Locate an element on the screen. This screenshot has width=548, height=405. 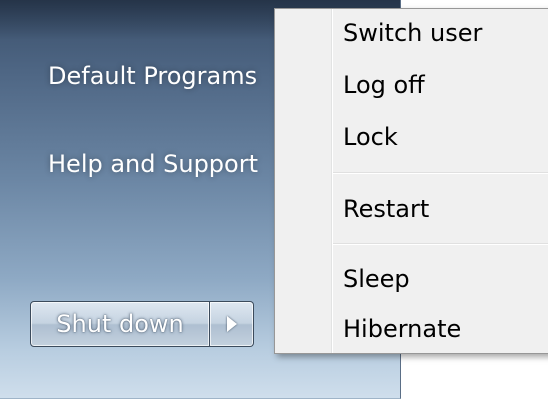
shutdown-options-button is located at coordinates (232, 324).